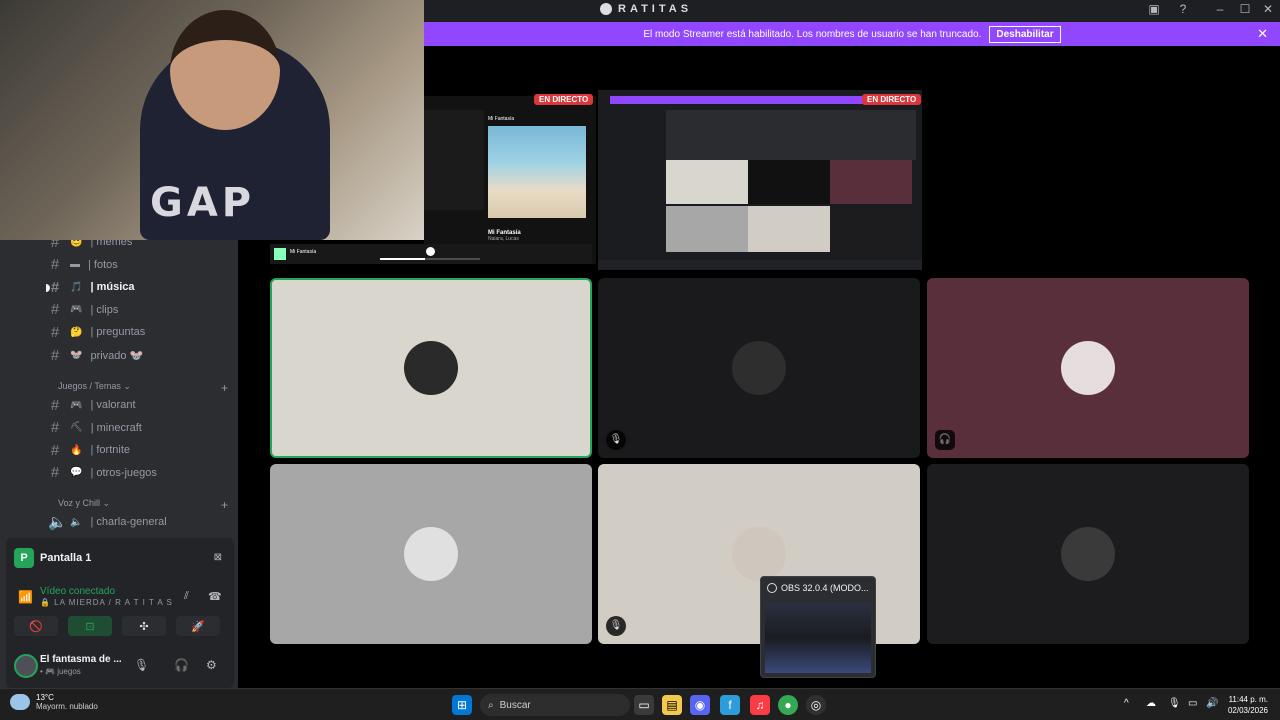 The width and height of the screenshot is (1280, 720). Describe the element at coordinates (462, 705) in the screenshot. I see `start-menu-icon: ⊞` at that location.